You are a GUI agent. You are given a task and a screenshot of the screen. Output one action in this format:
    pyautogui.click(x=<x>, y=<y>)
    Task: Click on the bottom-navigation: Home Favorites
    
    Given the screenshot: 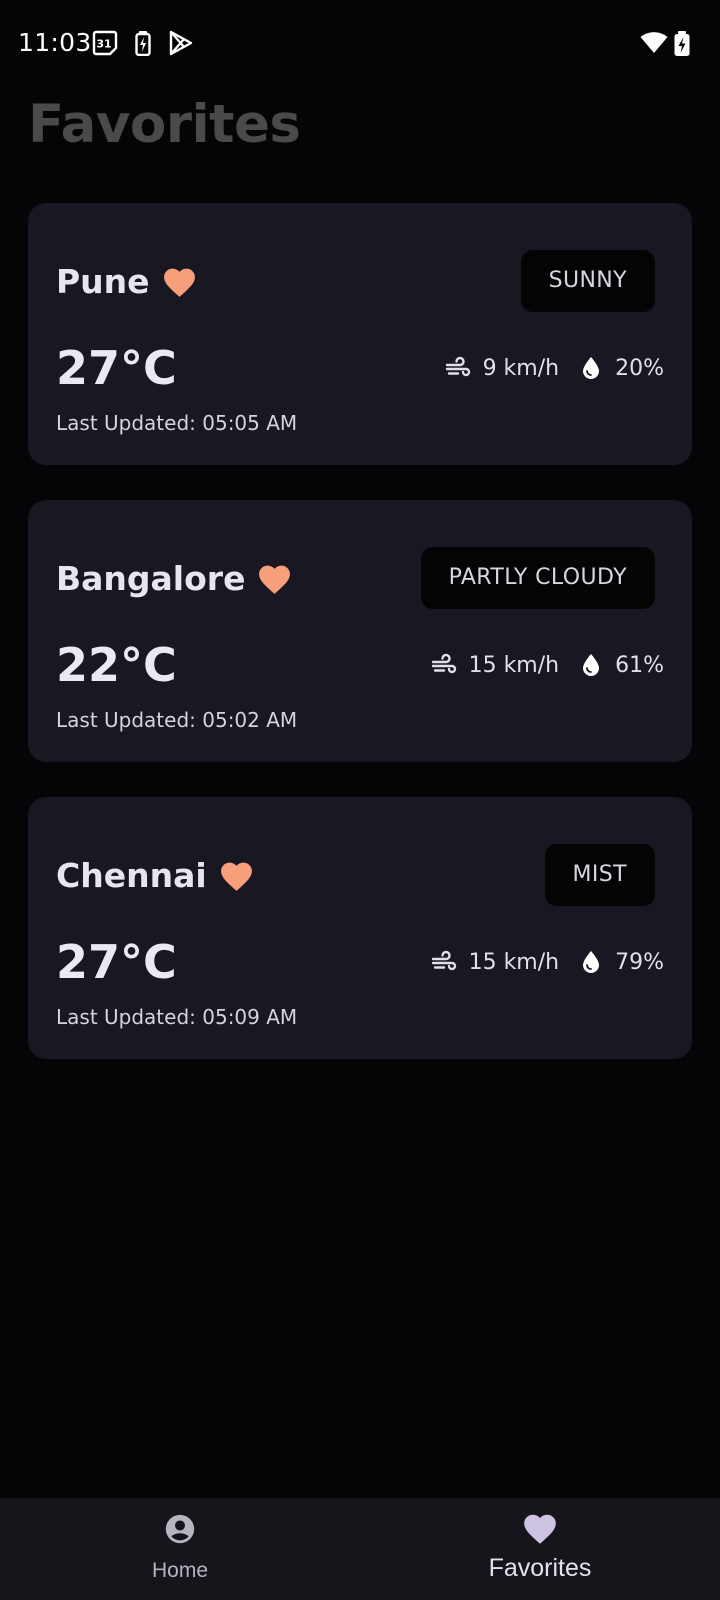 What is the action you would take?
    pyautogui.click(x=360, y=1549)
    